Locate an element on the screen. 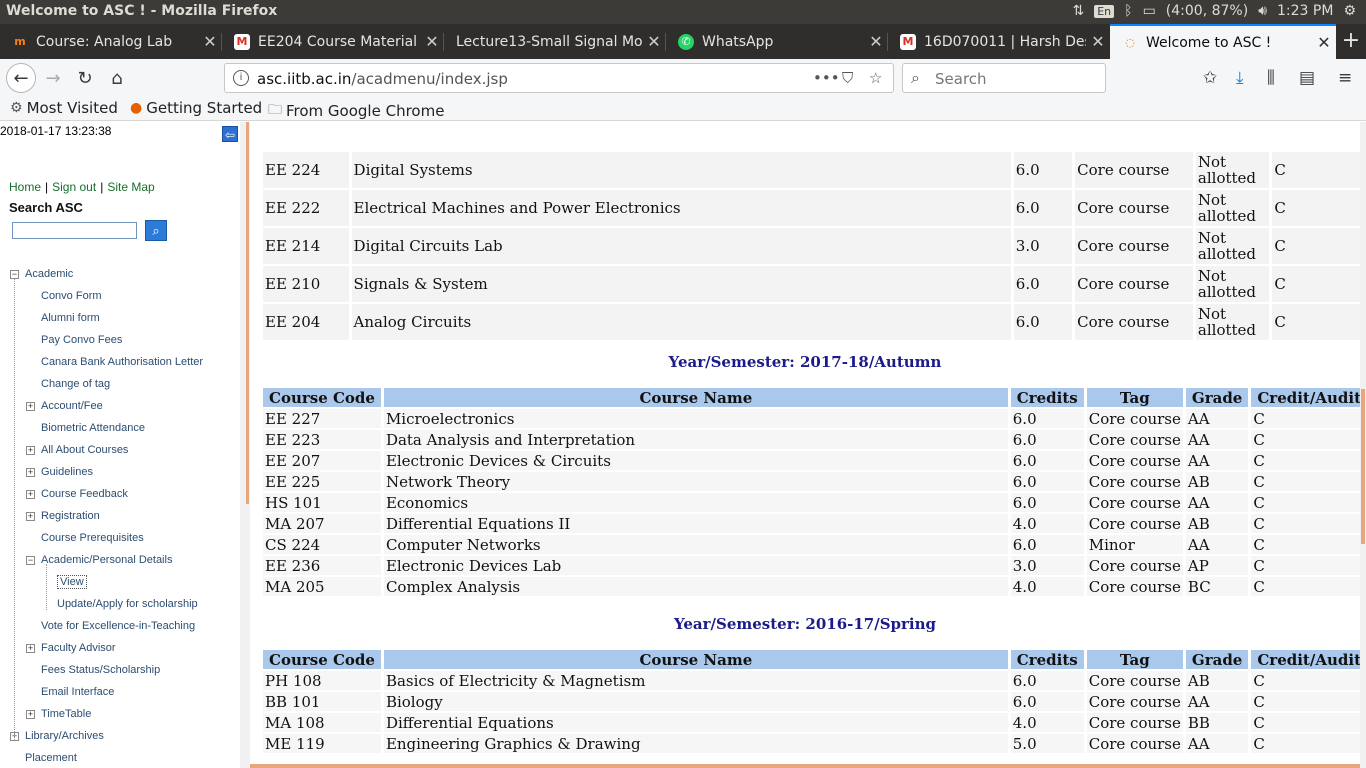  tree-item-guidelines: Guidelines is located at coordinates (67, 472).